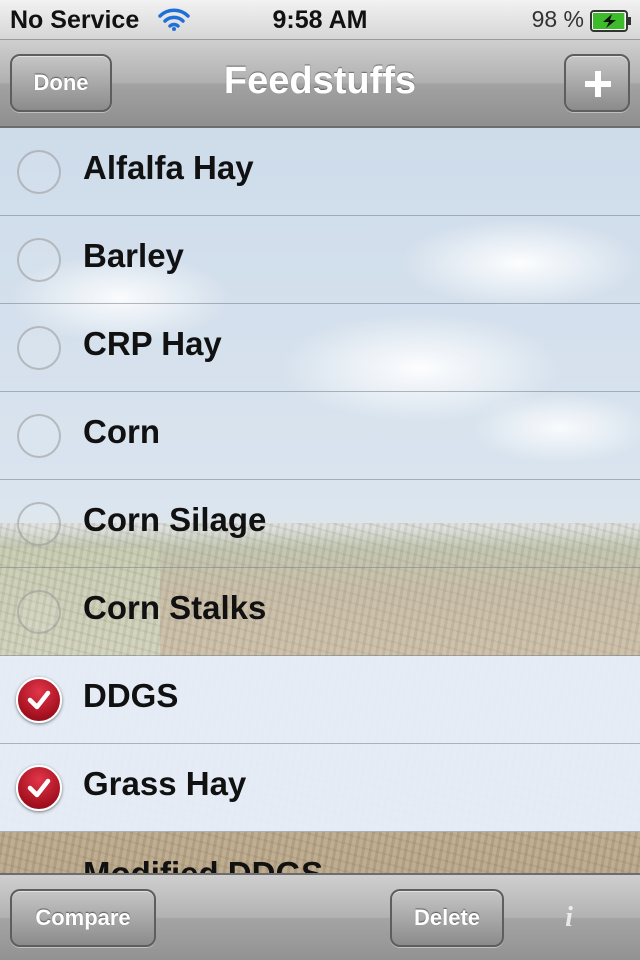 The height and width of the screenshot is (960, 640). What do you see at coordinates (133, 255) in the screenshot?
I see `feedstuff-name: Barley` at bounding box center [133, 255].